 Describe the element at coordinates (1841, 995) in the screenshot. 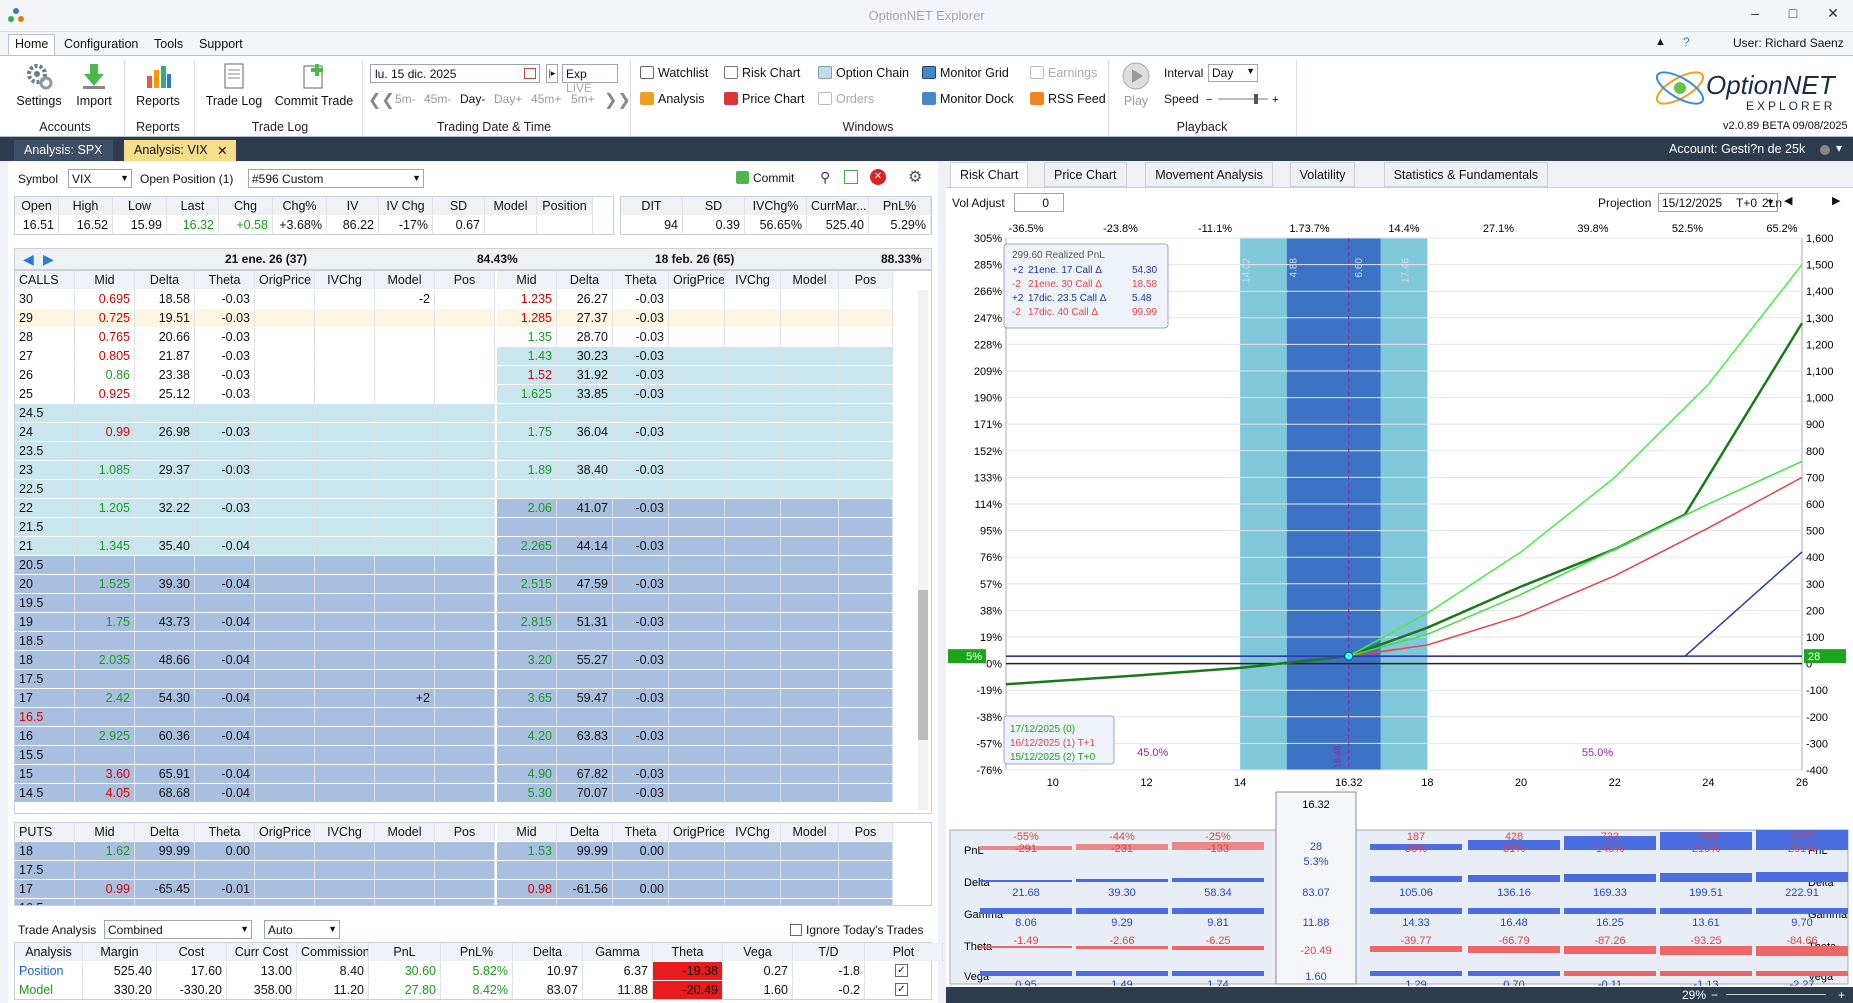

I see `zoom-in-icon: +` at that location.